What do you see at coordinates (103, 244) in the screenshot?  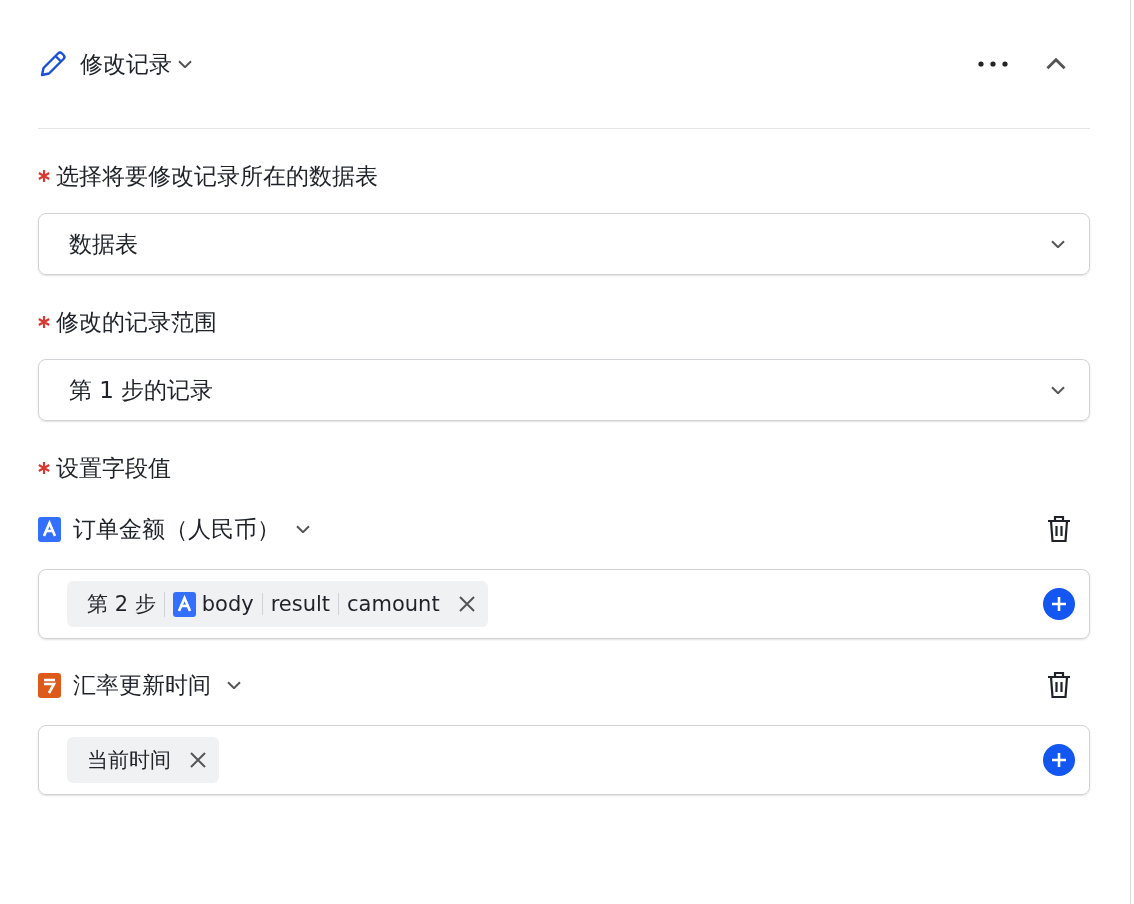 I see `select-value: 数据表` at bounding box center [103, 244].